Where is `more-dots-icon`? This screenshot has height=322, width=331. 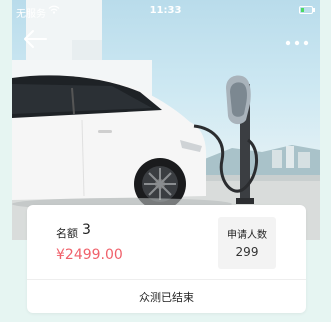 more-dots-icon is located at coordinates (297, 43).